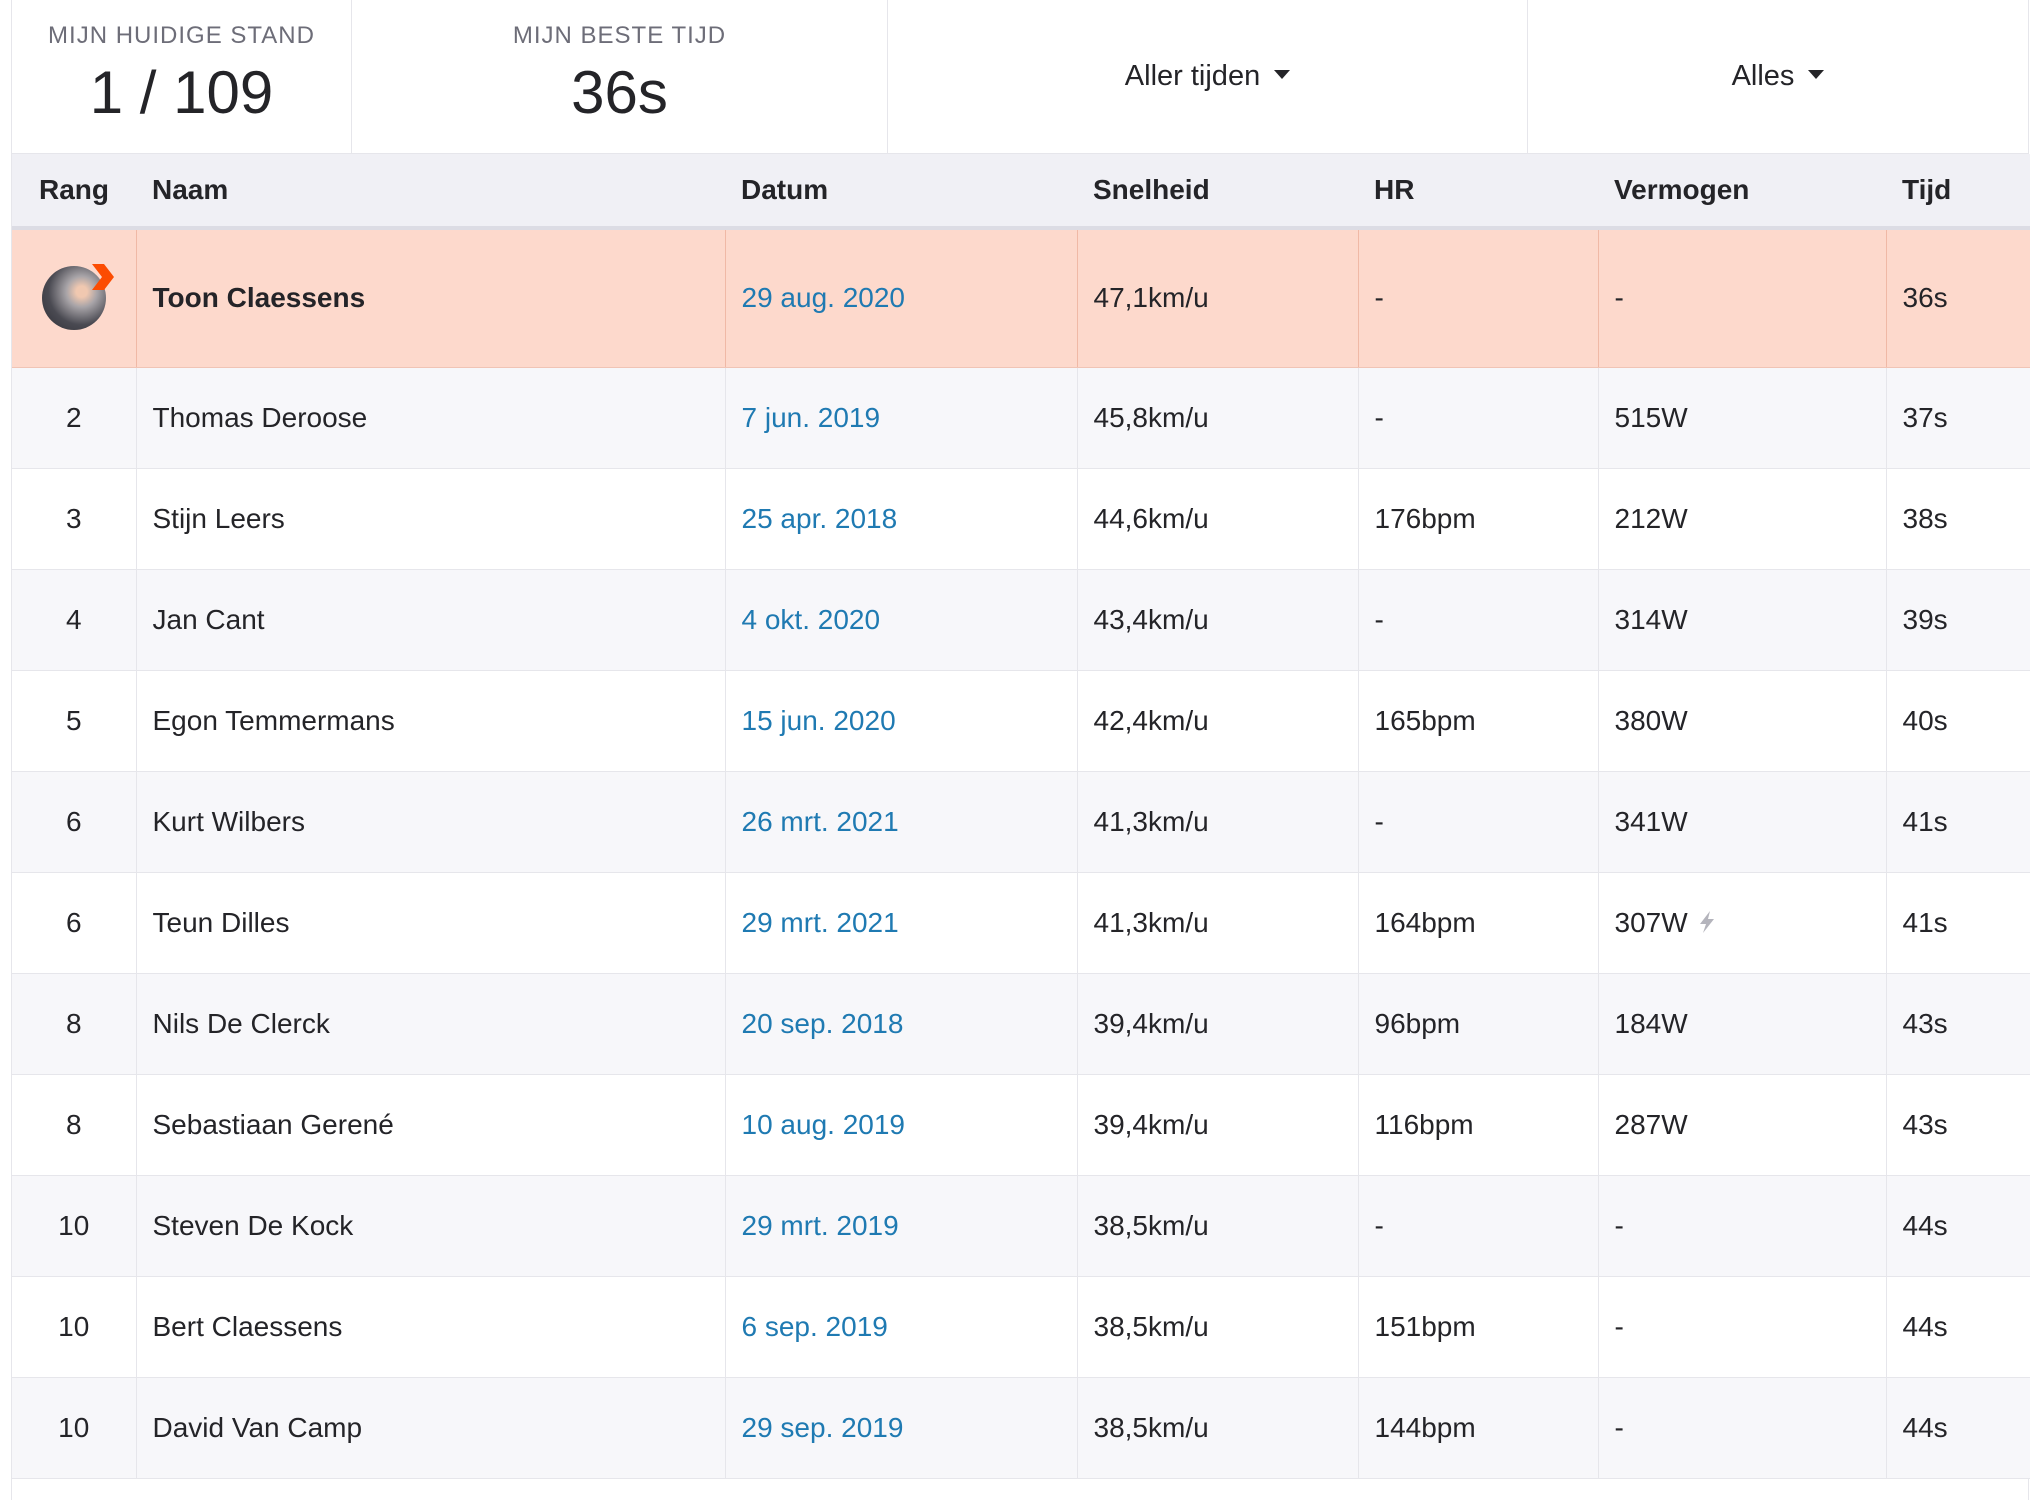  Describe the element at coordinates (1706, 921) in the screenshot. I see `estimated-power-bolt-icon` at that location.